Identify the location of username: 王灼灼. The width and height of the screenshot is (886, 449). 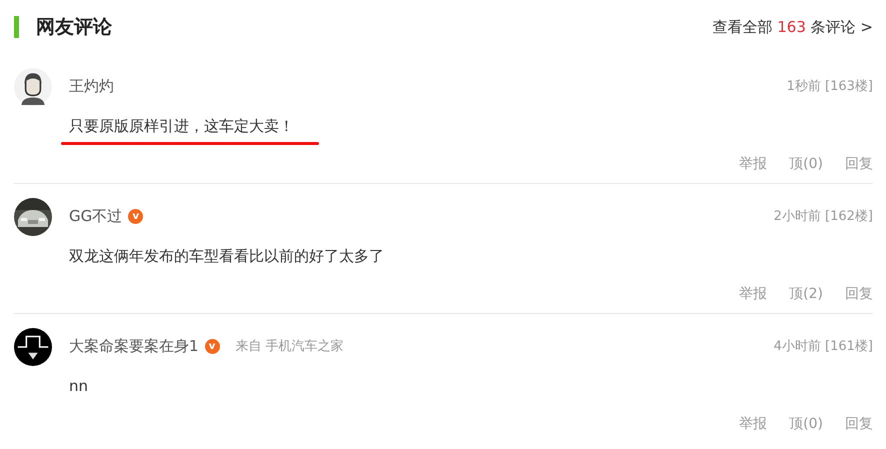
(91, 86).